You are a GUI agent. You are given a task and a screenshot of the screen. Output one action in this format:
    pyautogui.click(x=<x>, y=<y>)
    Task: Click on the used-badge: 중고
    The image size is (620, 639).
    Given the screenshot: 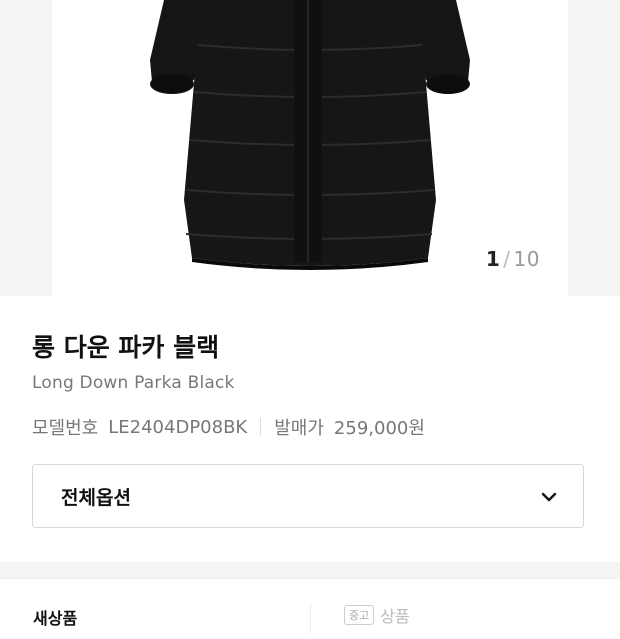 What is the action you would take?
    pyautogui.click(x=359, y=615)
    